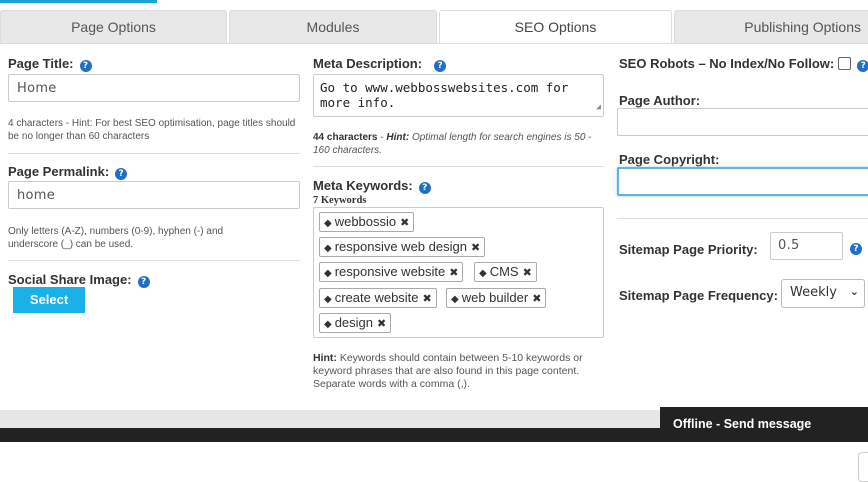 This screenshot has height=482, width=868. Describe the element at coordinates (345, 137) in the screenshot. I see `meta-description-count: 44 characters` at that location.